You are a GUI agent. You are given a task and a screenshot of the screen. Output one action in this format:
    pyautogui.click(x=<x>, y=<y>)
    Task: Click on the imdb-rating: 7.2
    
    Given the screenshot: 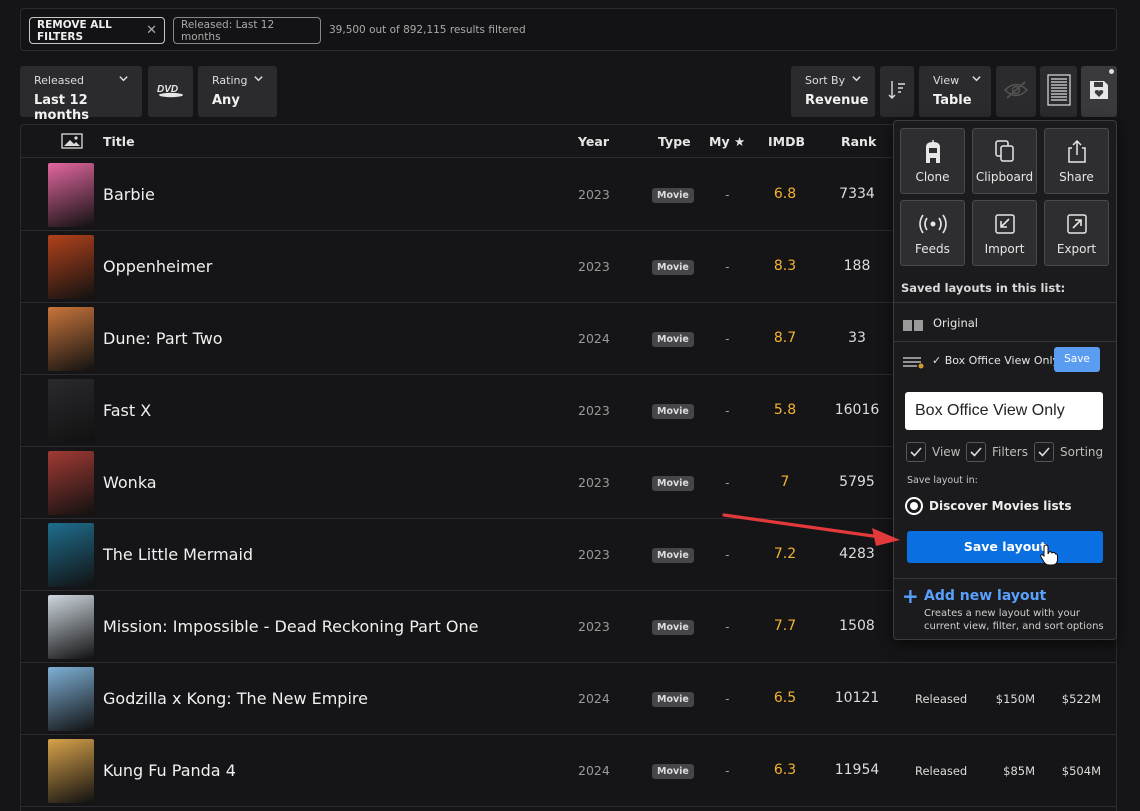 What is the action you would take?
    pyautogui.click(x=785, y=554)
    